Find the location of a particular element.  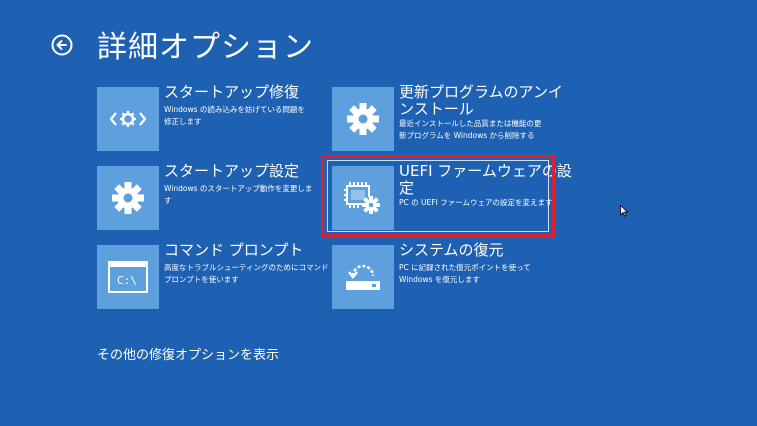

option-description: Windows の読み込みを妨げている問題を 修正します is located at coordinates (234, 115).